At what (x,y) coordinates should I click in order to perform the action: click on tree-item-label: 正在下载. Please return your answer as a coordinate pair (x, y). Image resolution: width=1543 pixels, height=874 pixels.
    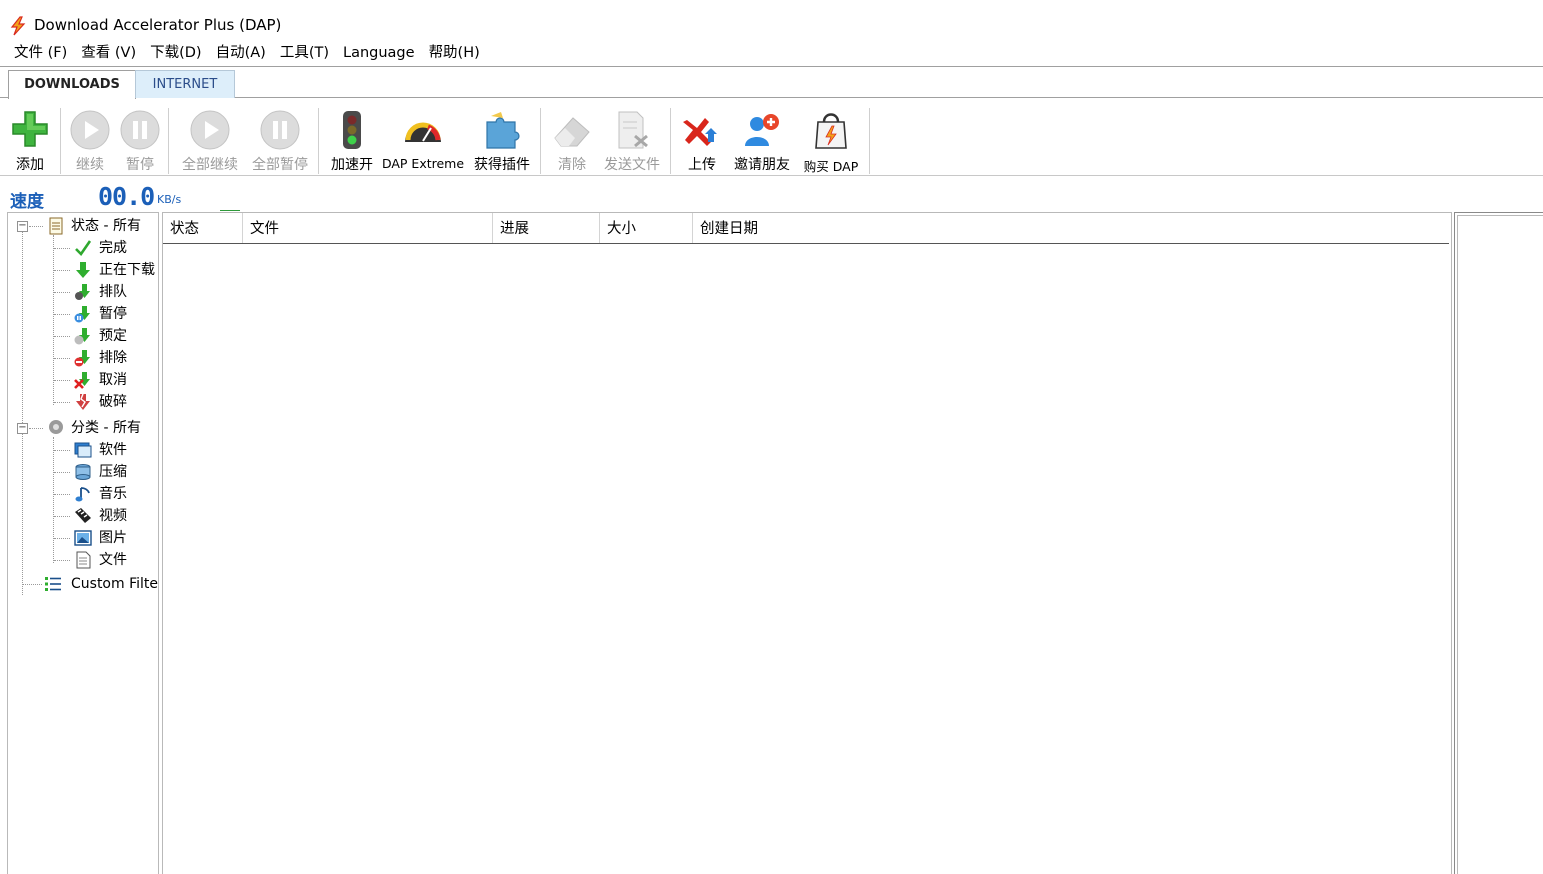
    Looking at the image, I should click on (127, 270).